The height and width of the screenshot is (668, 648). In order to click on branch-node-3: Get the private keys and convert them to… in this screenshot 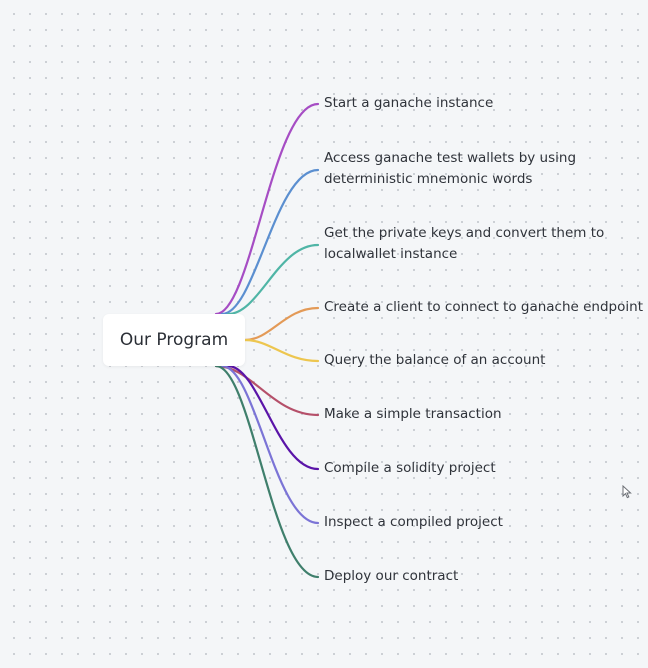, I will do `click(464, 244)`.